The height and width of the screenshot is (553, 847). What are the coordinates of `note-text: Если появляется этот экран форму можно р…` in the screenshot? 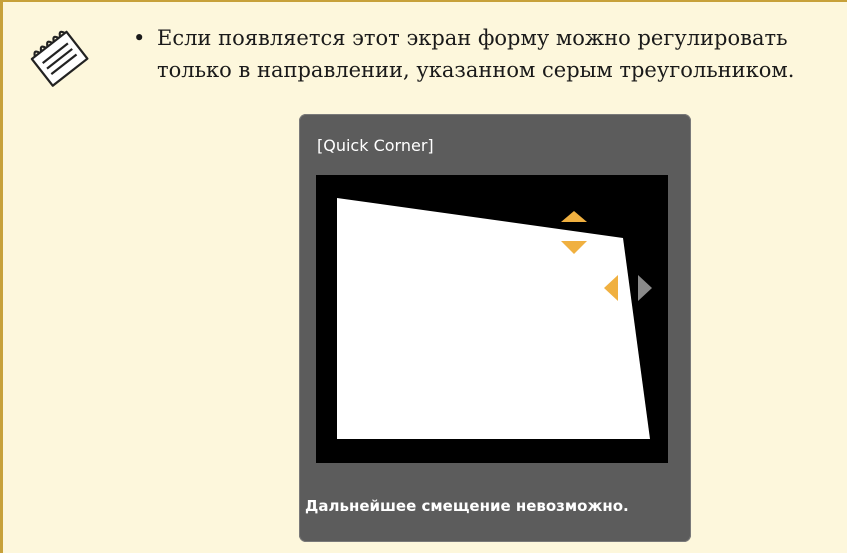 It's located at (476, 54).